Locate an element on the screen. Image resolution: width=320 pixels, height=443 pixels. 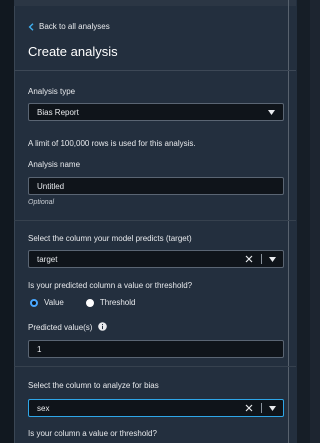
page-title: Create analysis is located at coordinates (73, 51).